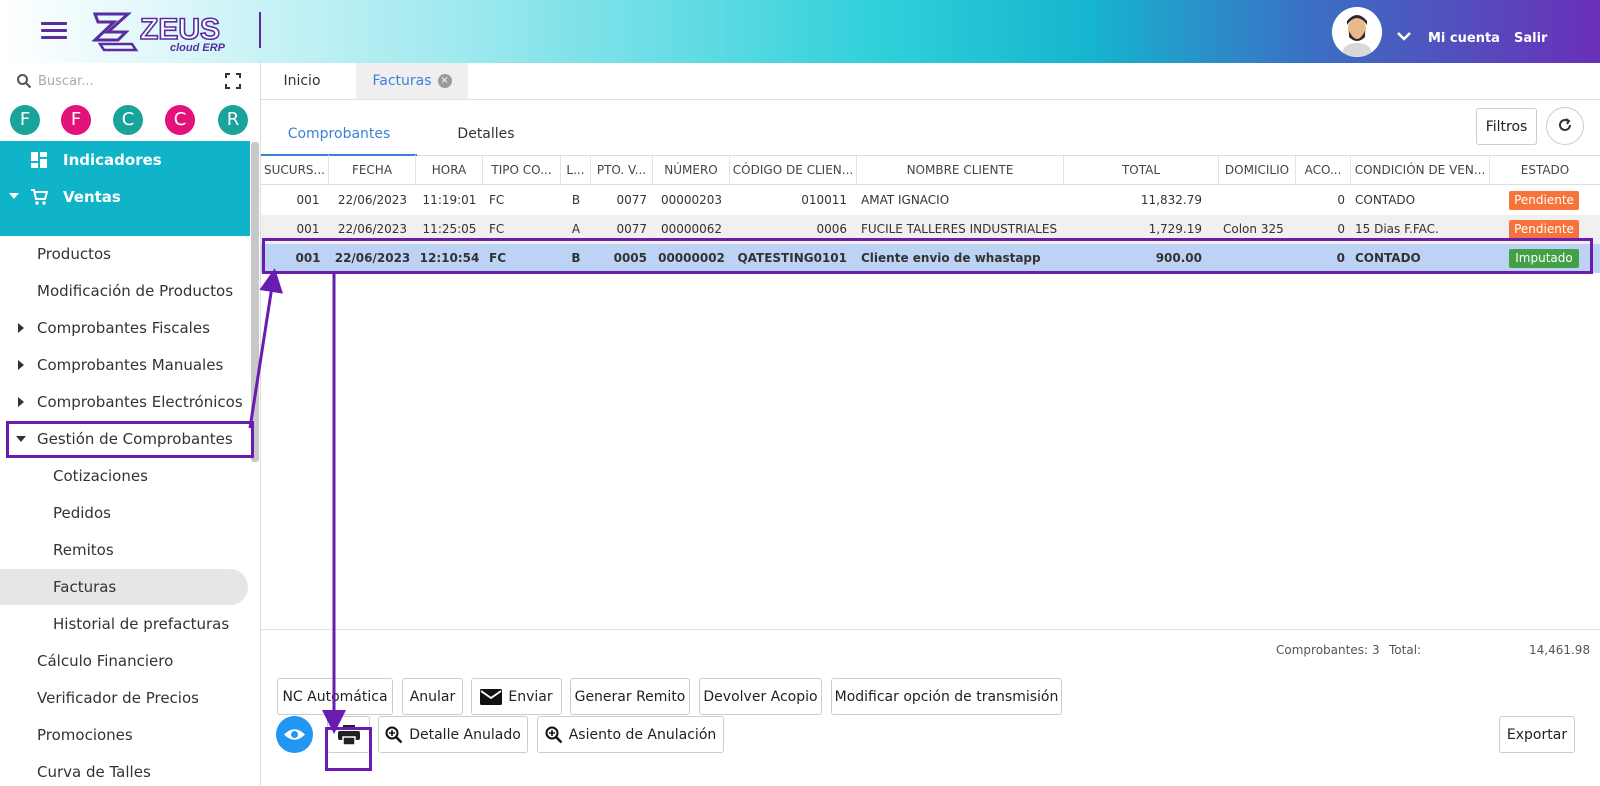  What do you see at coordinates (630, 258) in the screenshot?
I see `cell-pto: 0005` at bounding box center [630, 258].